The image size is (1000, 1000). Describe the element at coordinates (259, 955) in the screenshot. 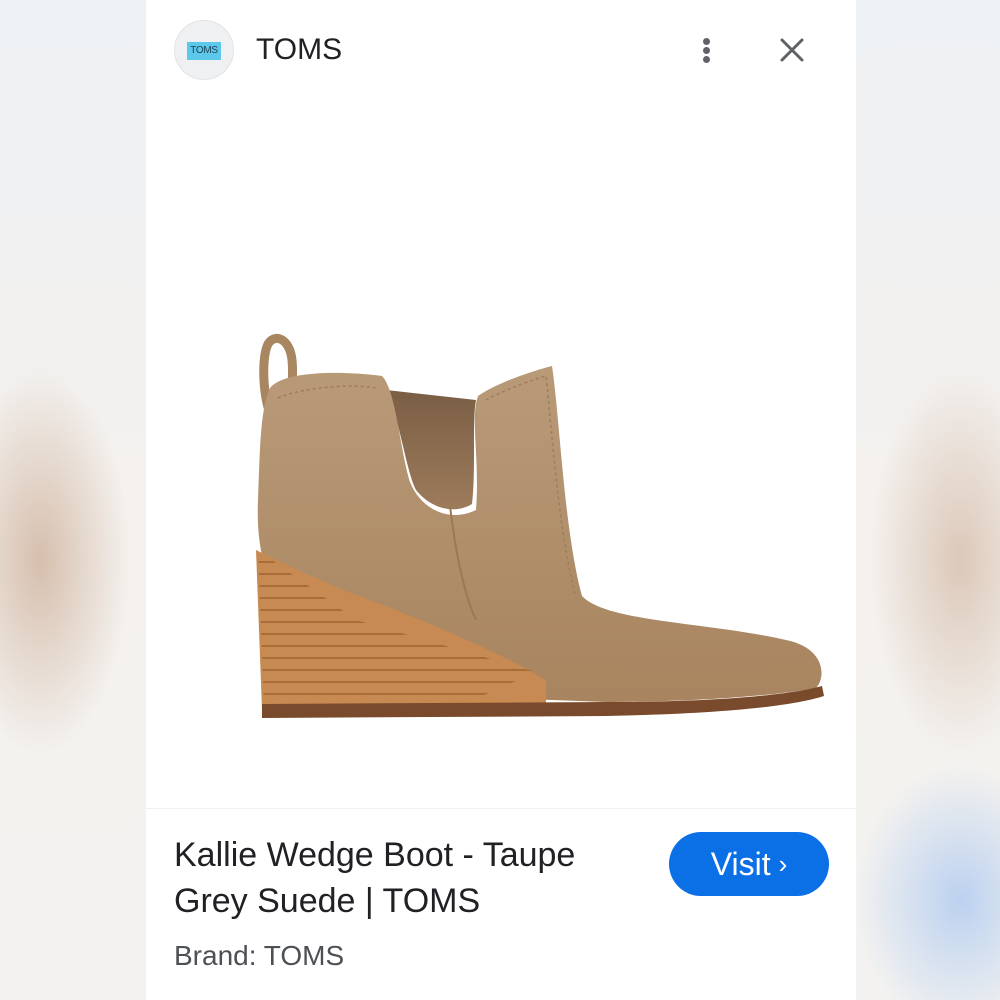

I see `brand-label: Brand: TOMS` at that location.